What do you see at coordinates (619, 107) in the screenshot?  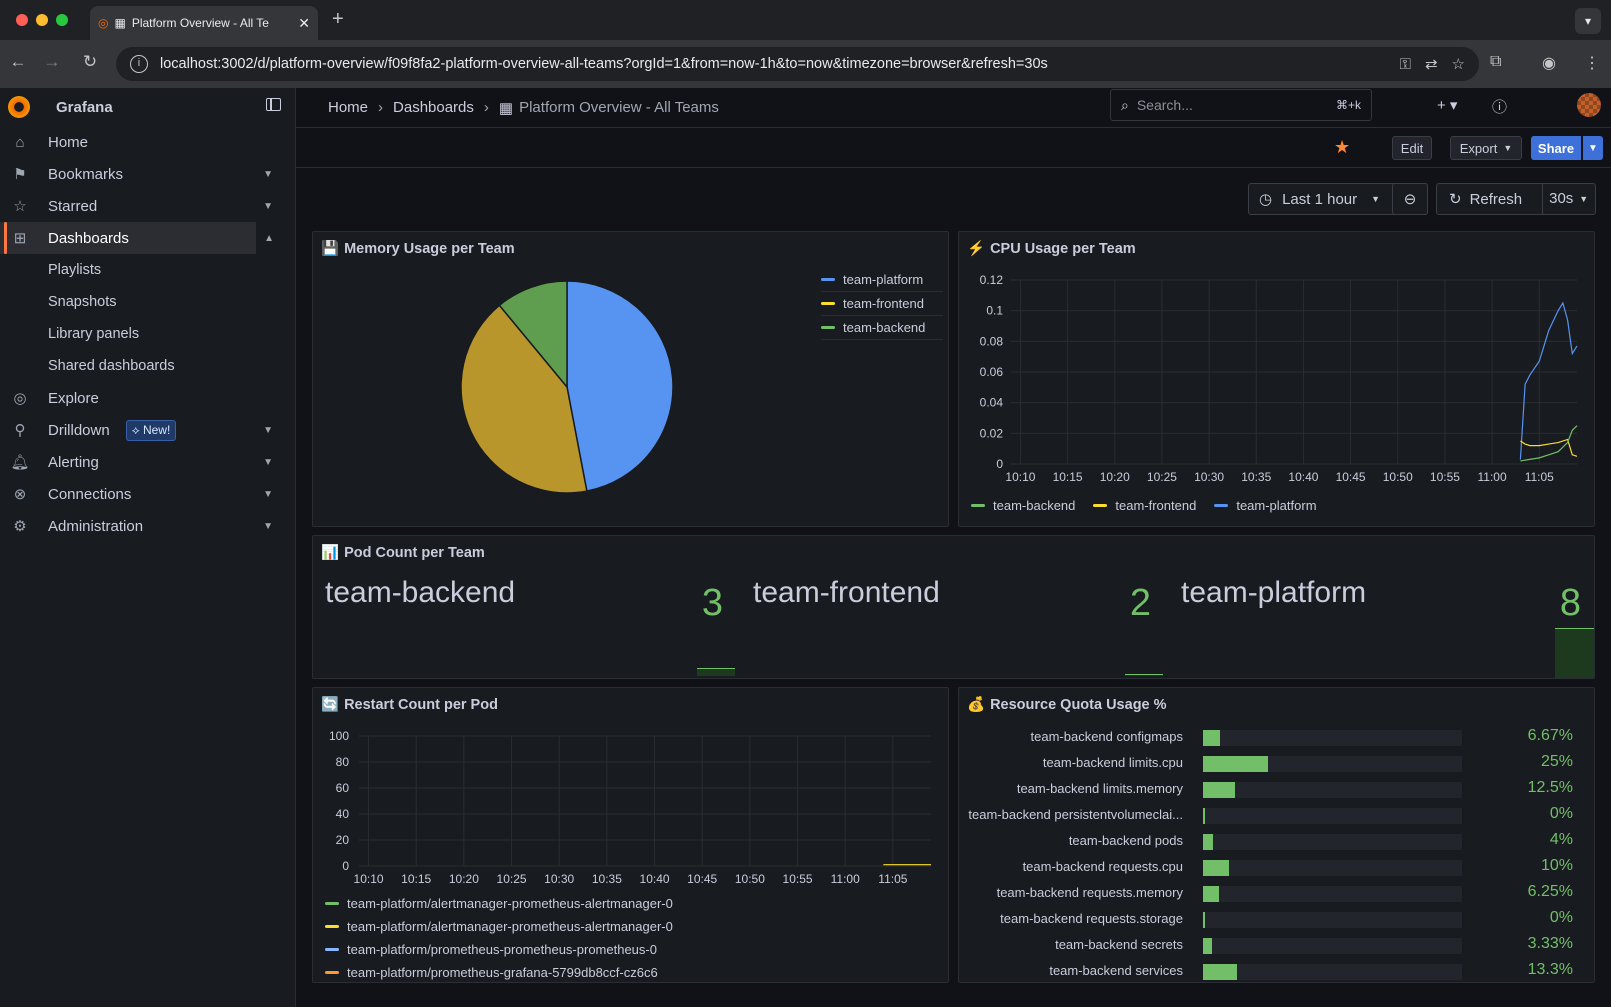 I see `breadcrumb-current: Platform Overview - All Teams` at bounding box center [619, 107].